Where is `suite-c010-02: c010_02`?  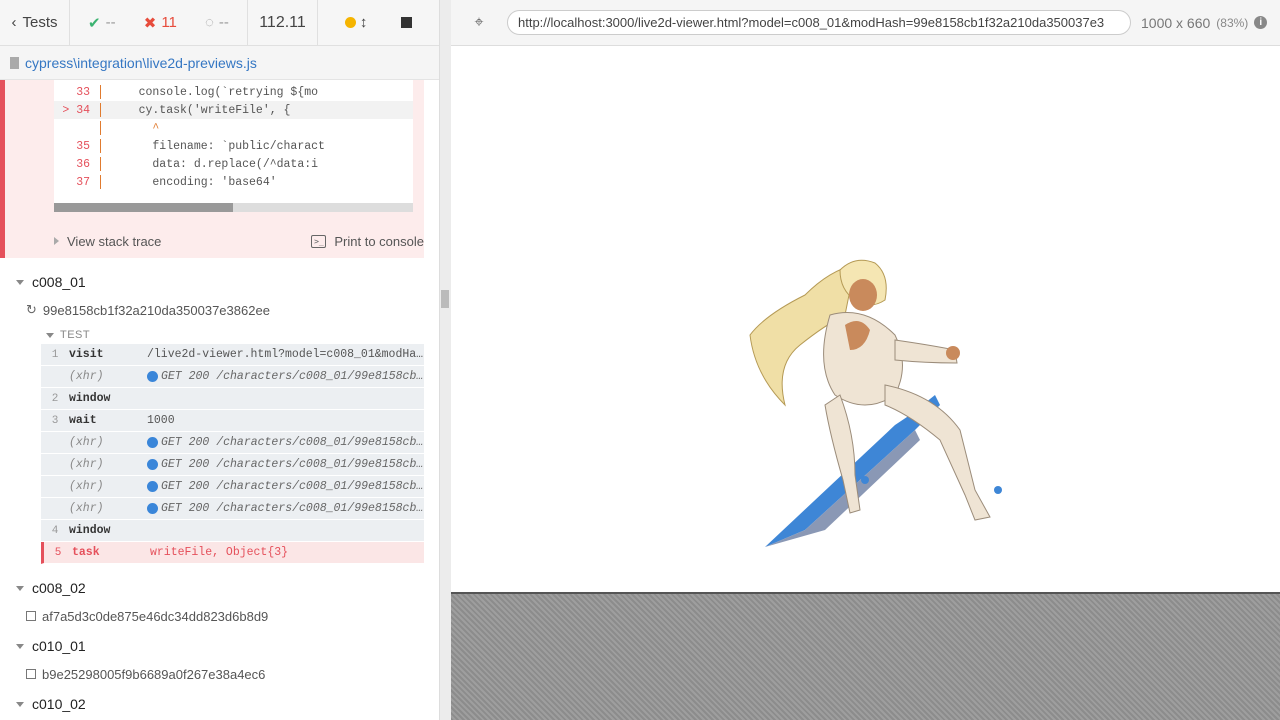 suite-c010-02: c010_02 is located at coordinates (212, 704).